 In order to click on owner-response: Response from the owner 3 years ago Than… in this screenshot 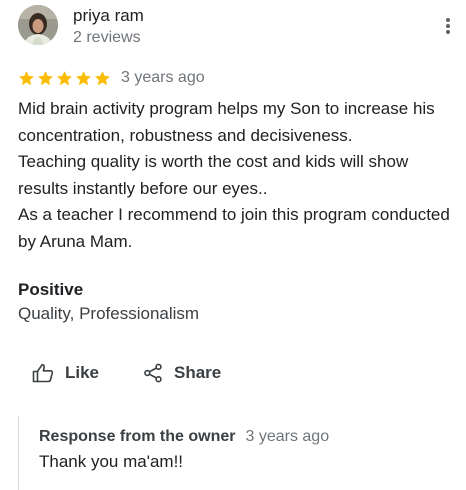, I will do `click(238, 453)`.